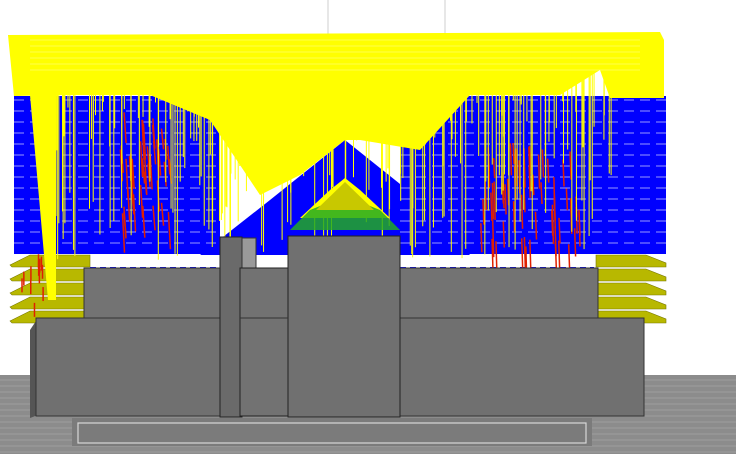 The height and width of the screenshot is (454, 736). I want to click on model-tower-left, so click(231, 327).